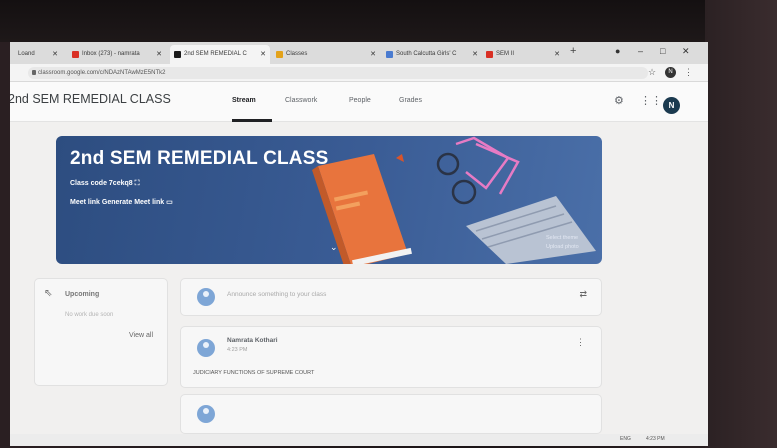  What do you see at coordinates (625, 439) in the screenshot?
I see `taskbar-language: ENG` at bounding box center [625, 439].